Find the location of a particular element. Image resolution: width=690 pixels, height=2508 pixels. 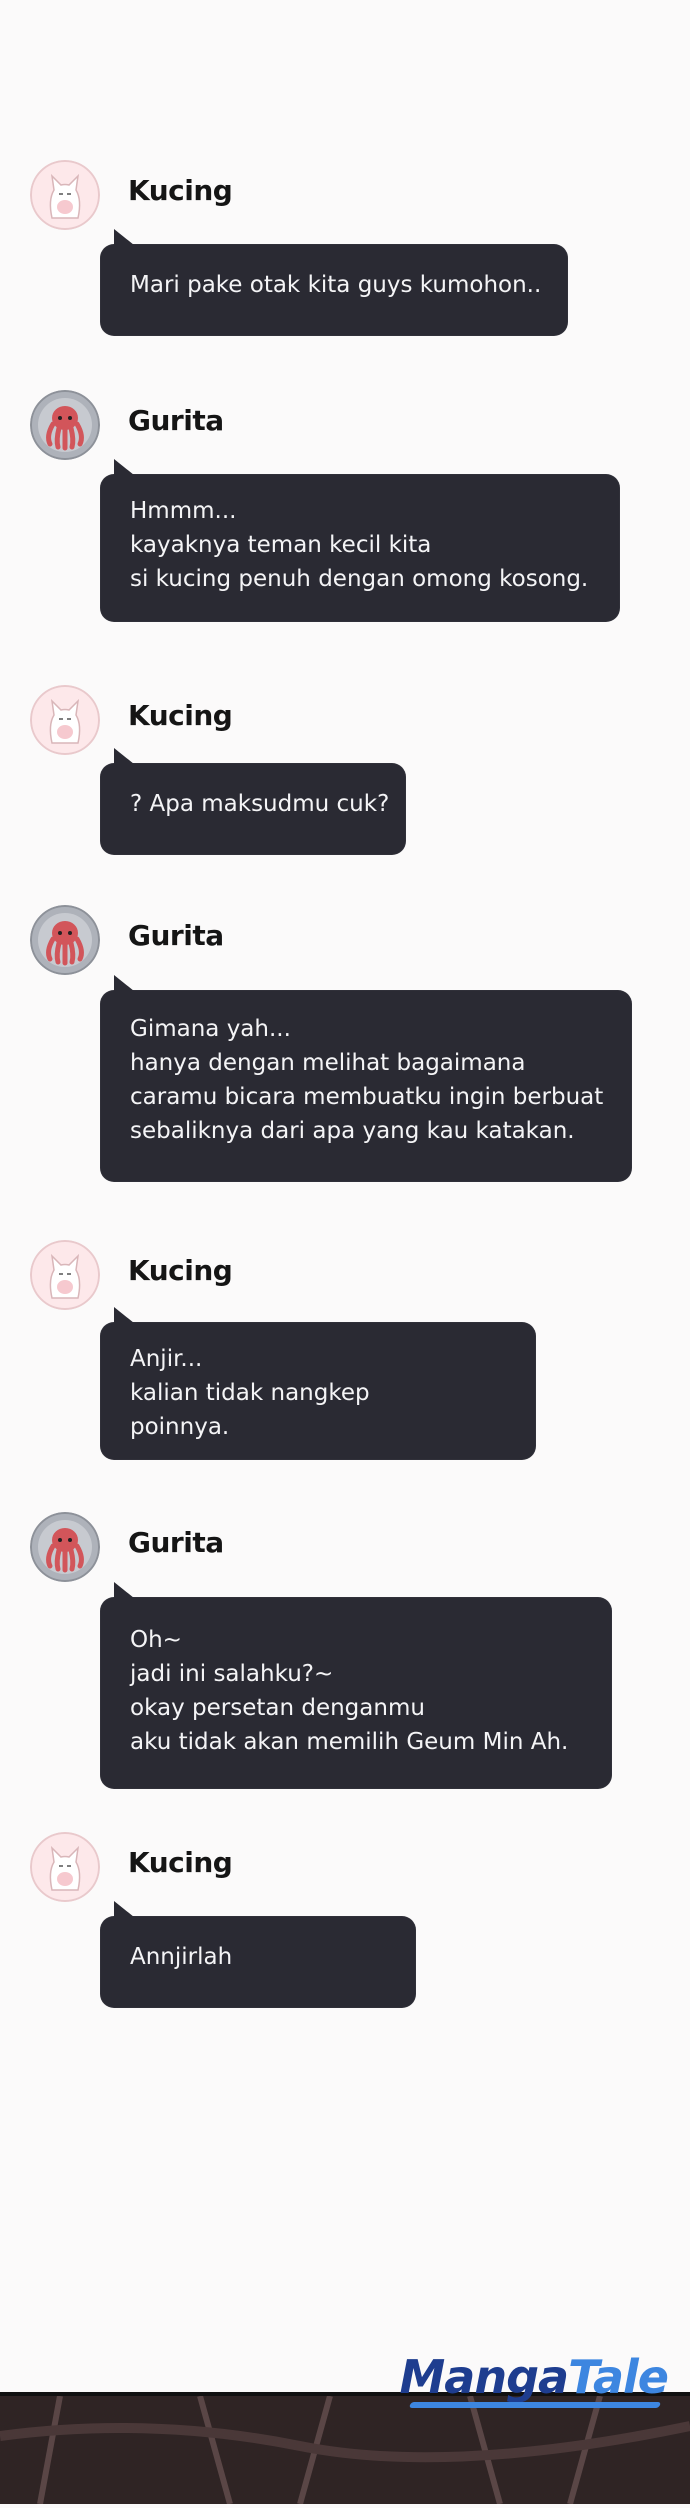

message-line: Annjirlah is located at coordinates (181, 1957).